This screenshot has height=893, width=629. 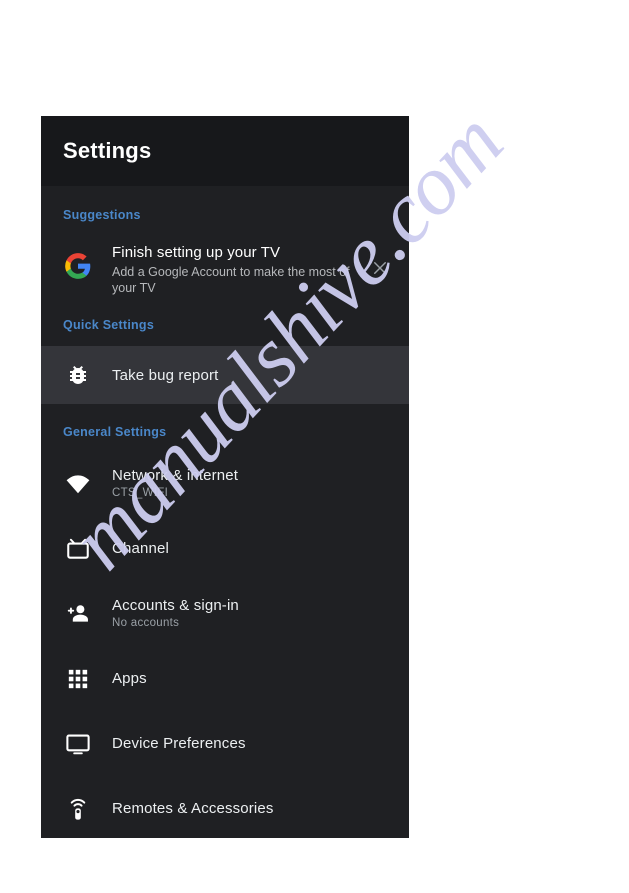 I want to click on settings-item-label: Accounts & sign-in, so click(x=175, y=605).